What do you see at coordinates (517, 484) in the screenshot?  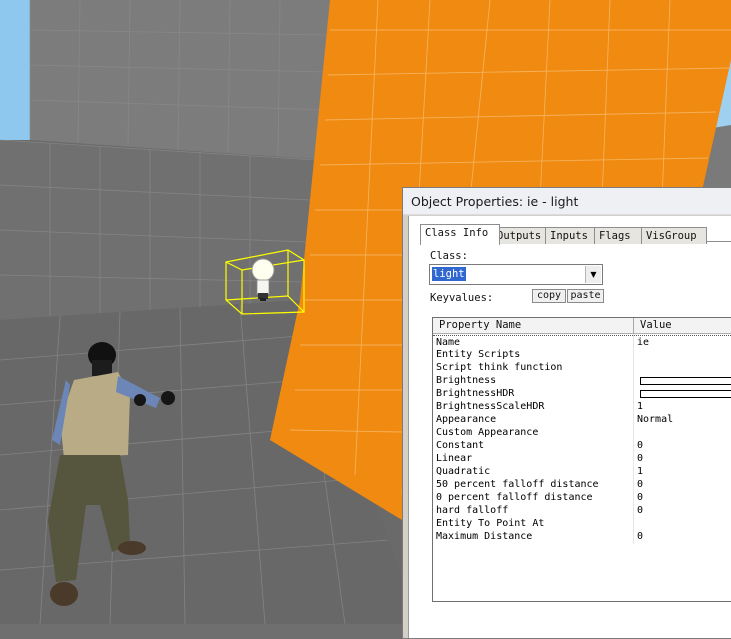 I see `property-name: 50 percent falloff distance` at bounding box center [517, 484].